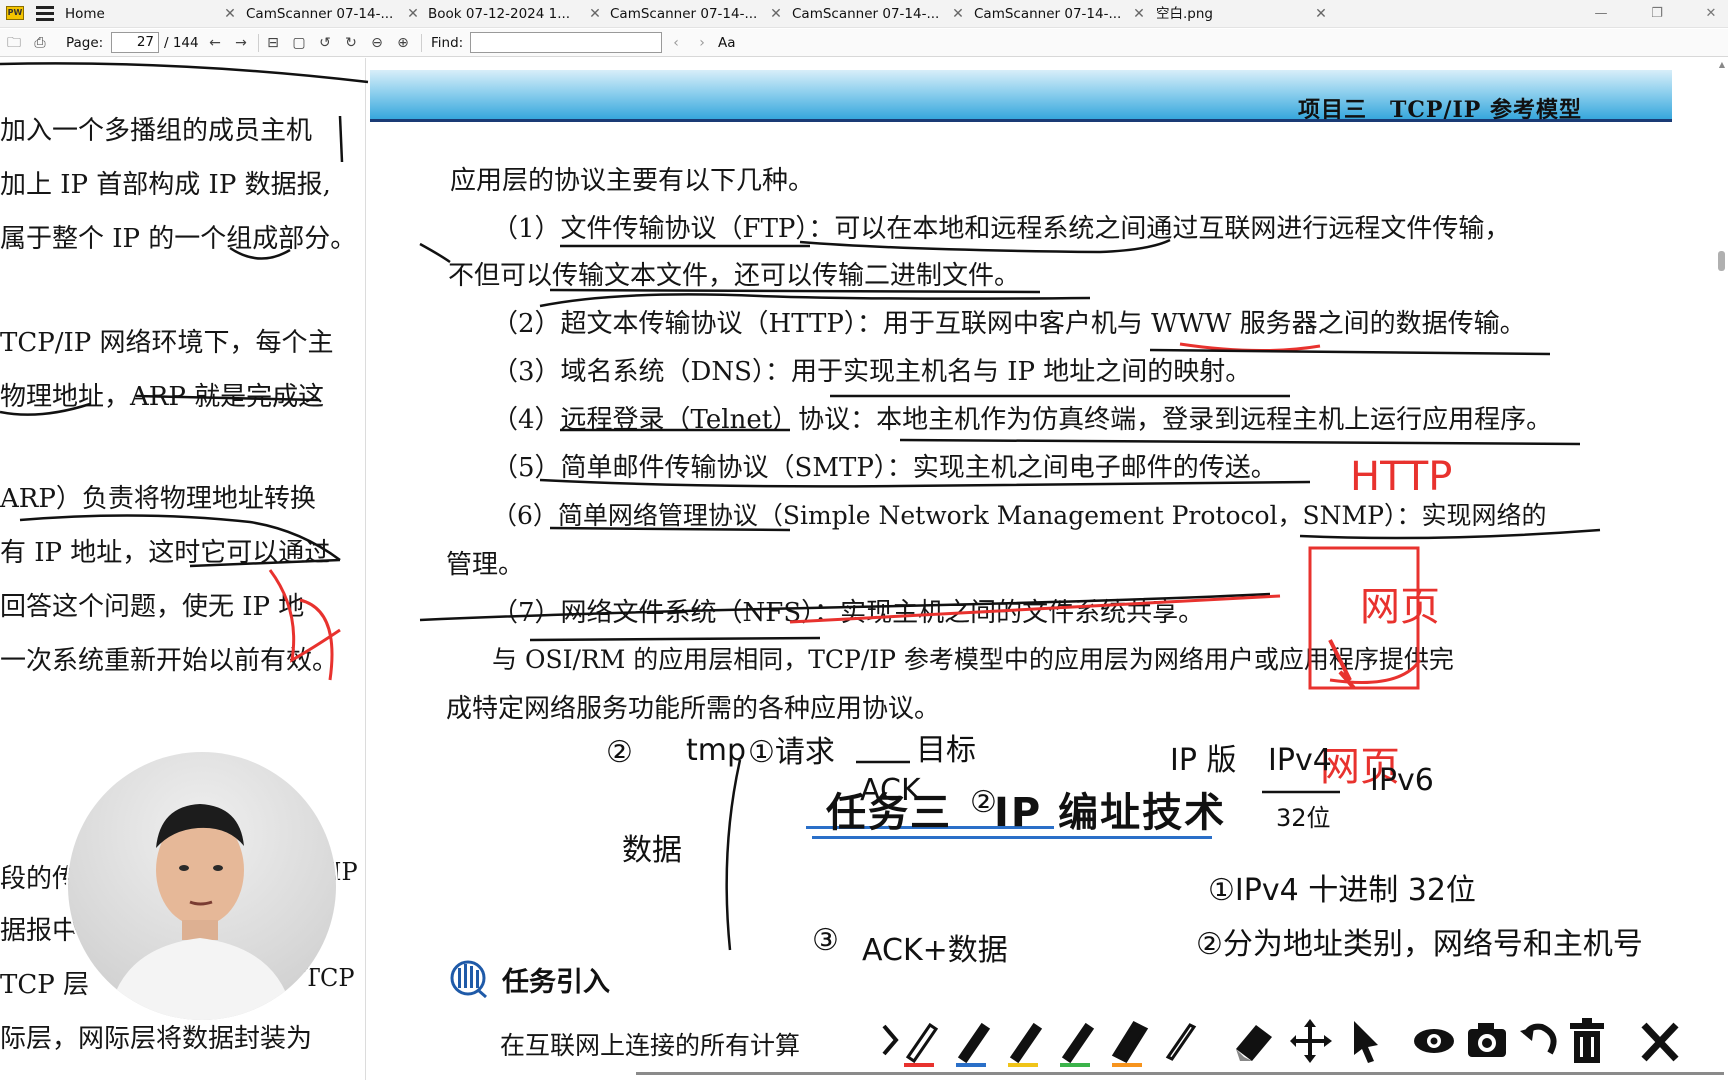 The image size is (1728, 1080). Describe the element at coordinates (167, 343) in the screenshot. I see `left-text-line: TCP/IP 网络环境下，每个主` at that location.